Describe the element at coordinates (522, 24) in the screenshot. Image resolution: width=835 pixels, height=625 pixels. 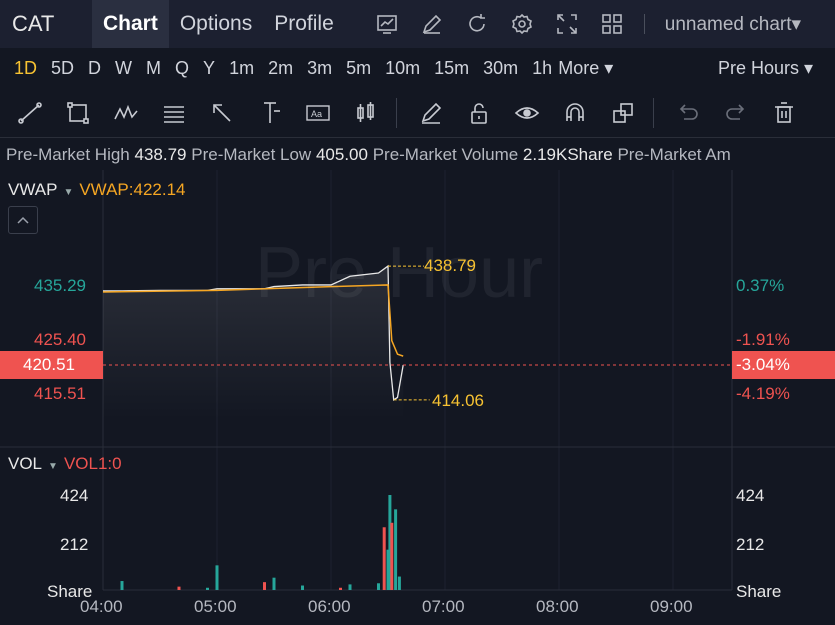
I see `settings-gear-icon` at that location.